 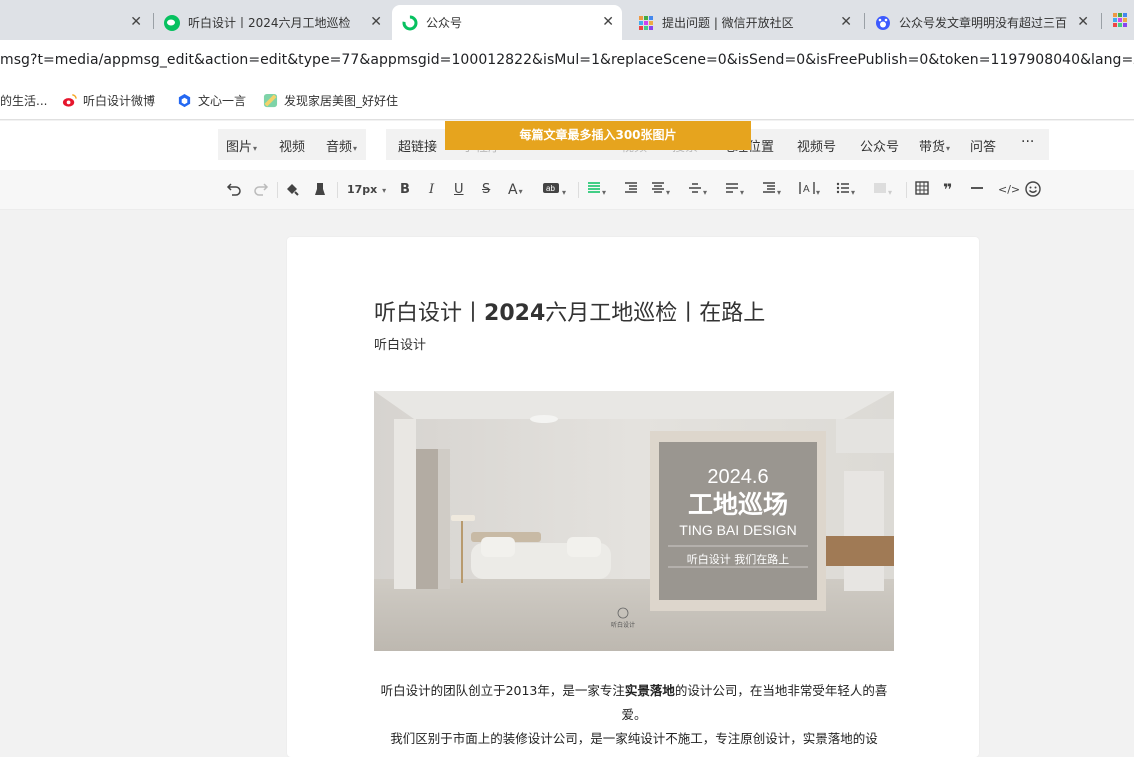 What do you see at coordinates (172, 22) in the screenshot?
I see `wechat-icon` at bounding box center [172, 22].